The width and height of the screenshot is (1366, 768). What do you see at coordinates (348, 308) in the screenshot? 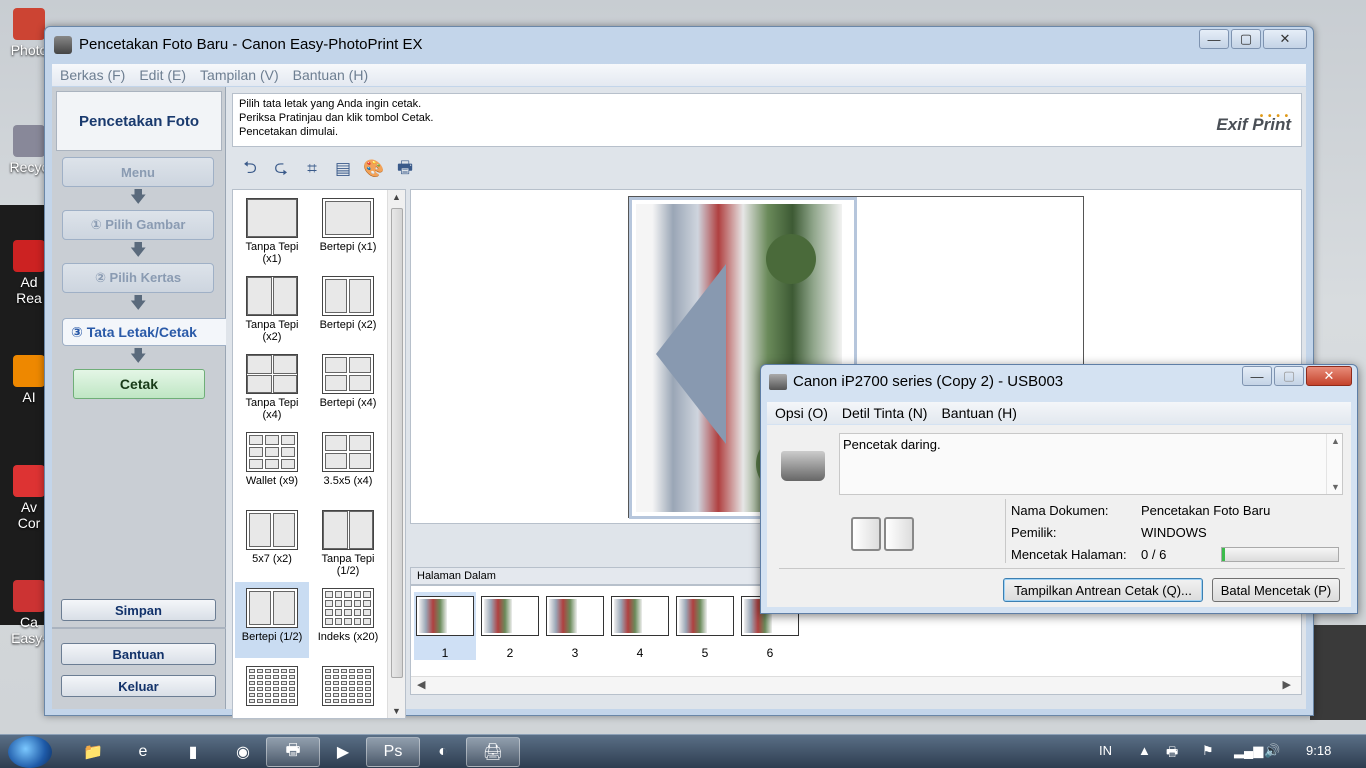
I see `layout-option: Bertepi (x2)` at bounding box center [348, 308].